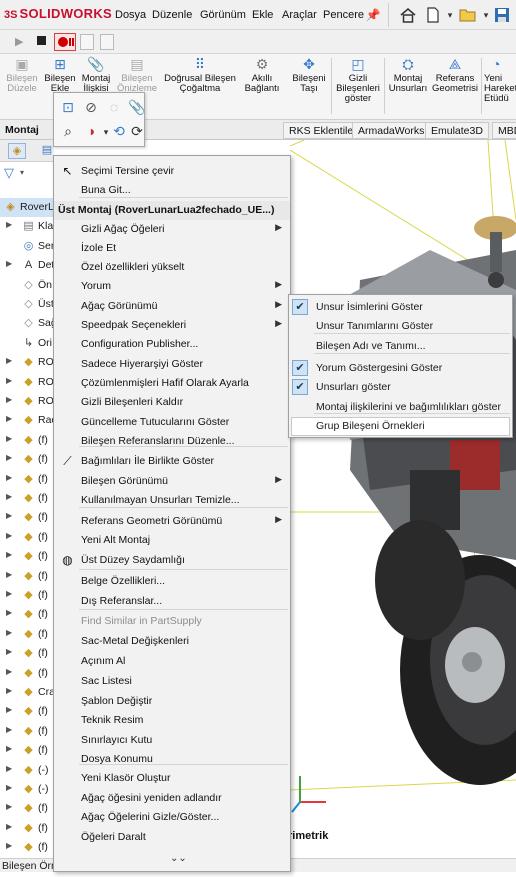  I want to click on menu-item-s-n-rlay-c-kutu: Sınırlayıcı Kutu, so click(172, 740).